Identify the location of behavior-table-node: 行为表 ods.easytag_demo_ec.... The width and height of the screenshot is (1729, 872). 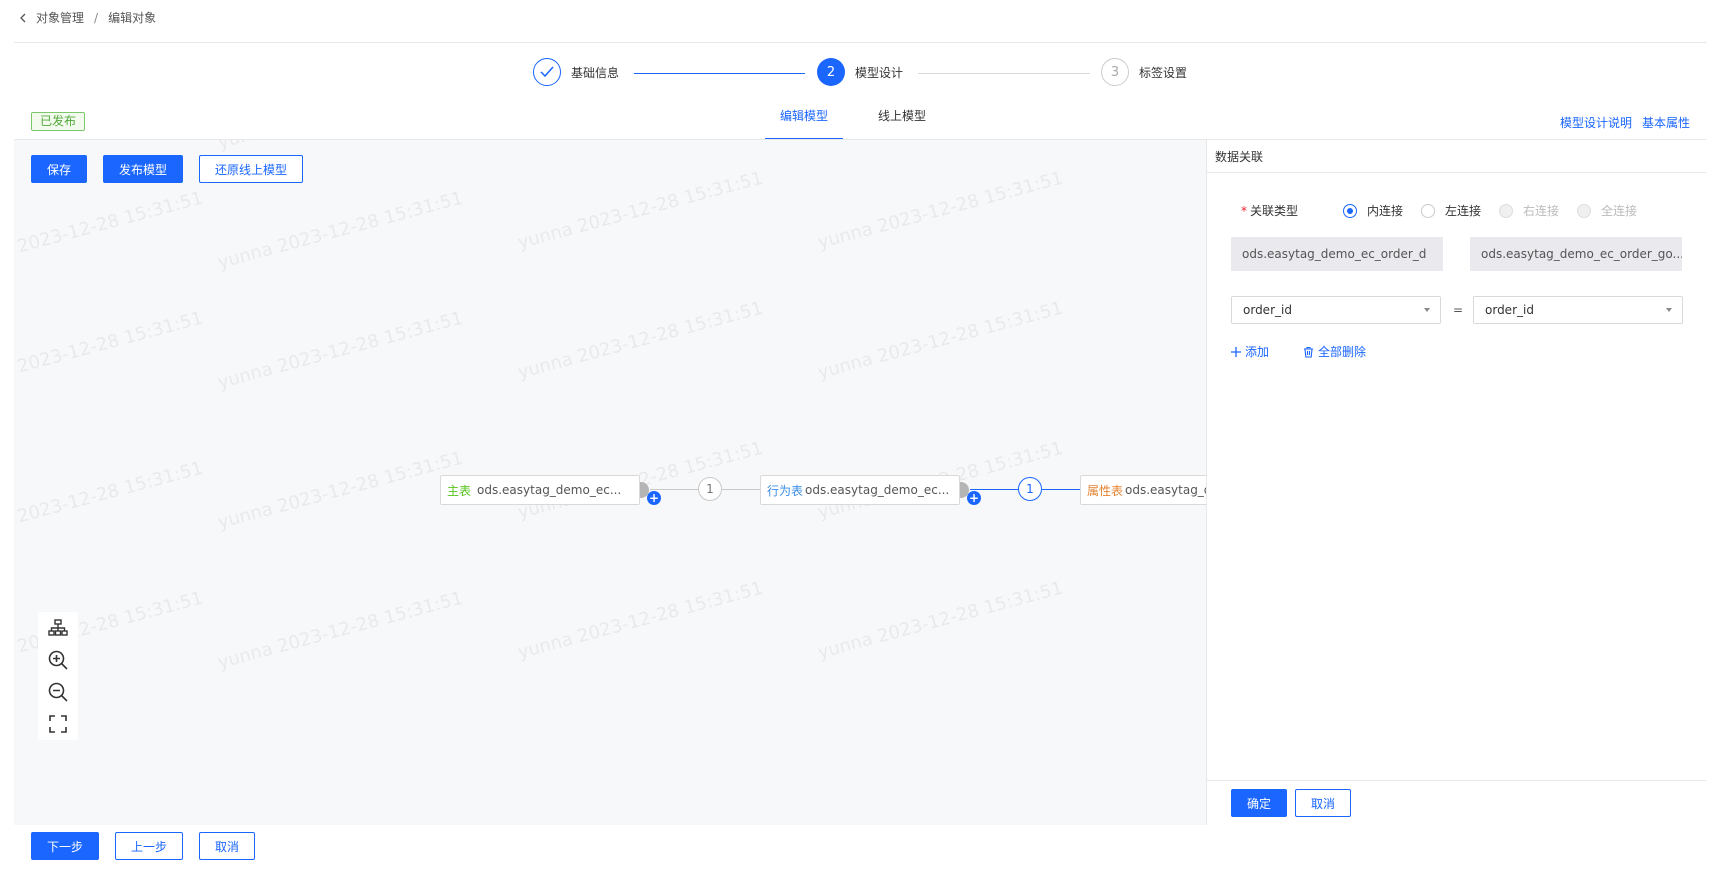
(860, 490).